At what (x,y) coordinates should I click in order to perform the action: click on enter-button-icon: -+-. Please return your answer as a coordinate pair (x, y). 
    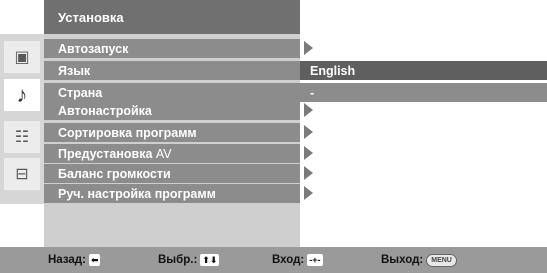
    Looking at the image, I should click on (315, 260).